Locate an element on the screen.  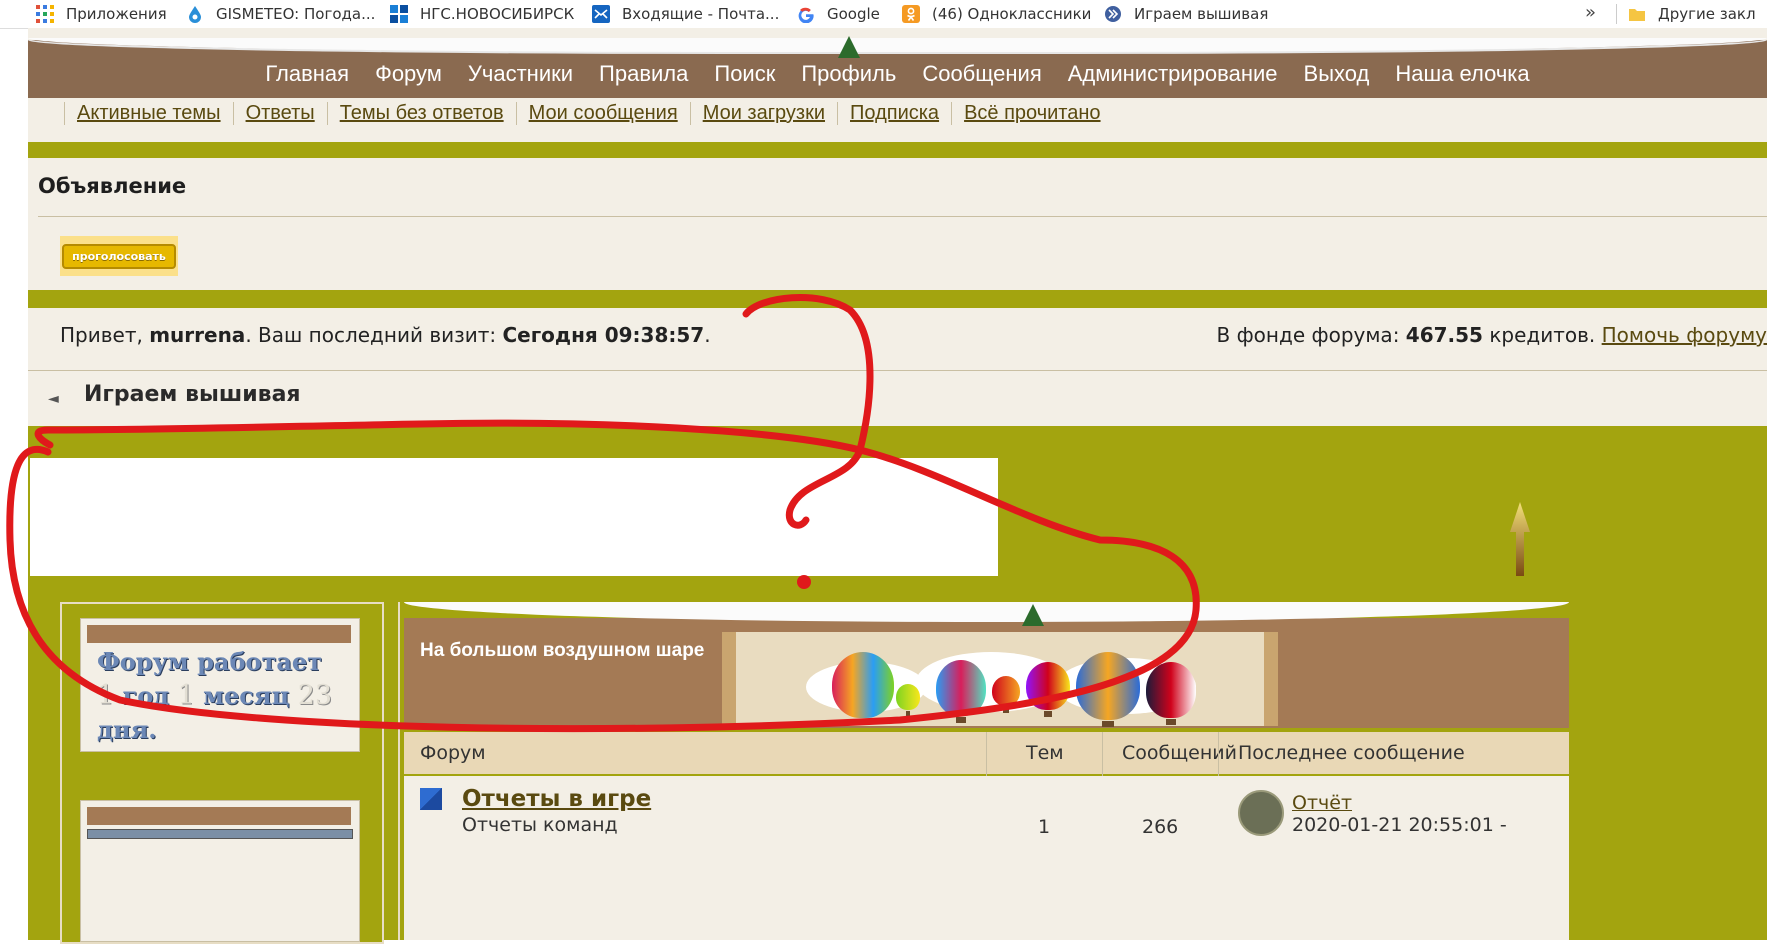
subnav-my-uploads: Мои загрузки is located at coordinates (763, 113).